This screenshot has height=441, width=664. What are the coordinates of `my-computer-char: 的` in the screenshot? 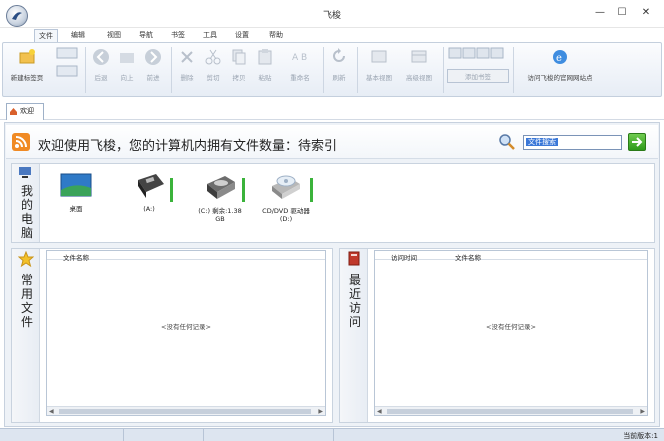 It's located at (27, 205).